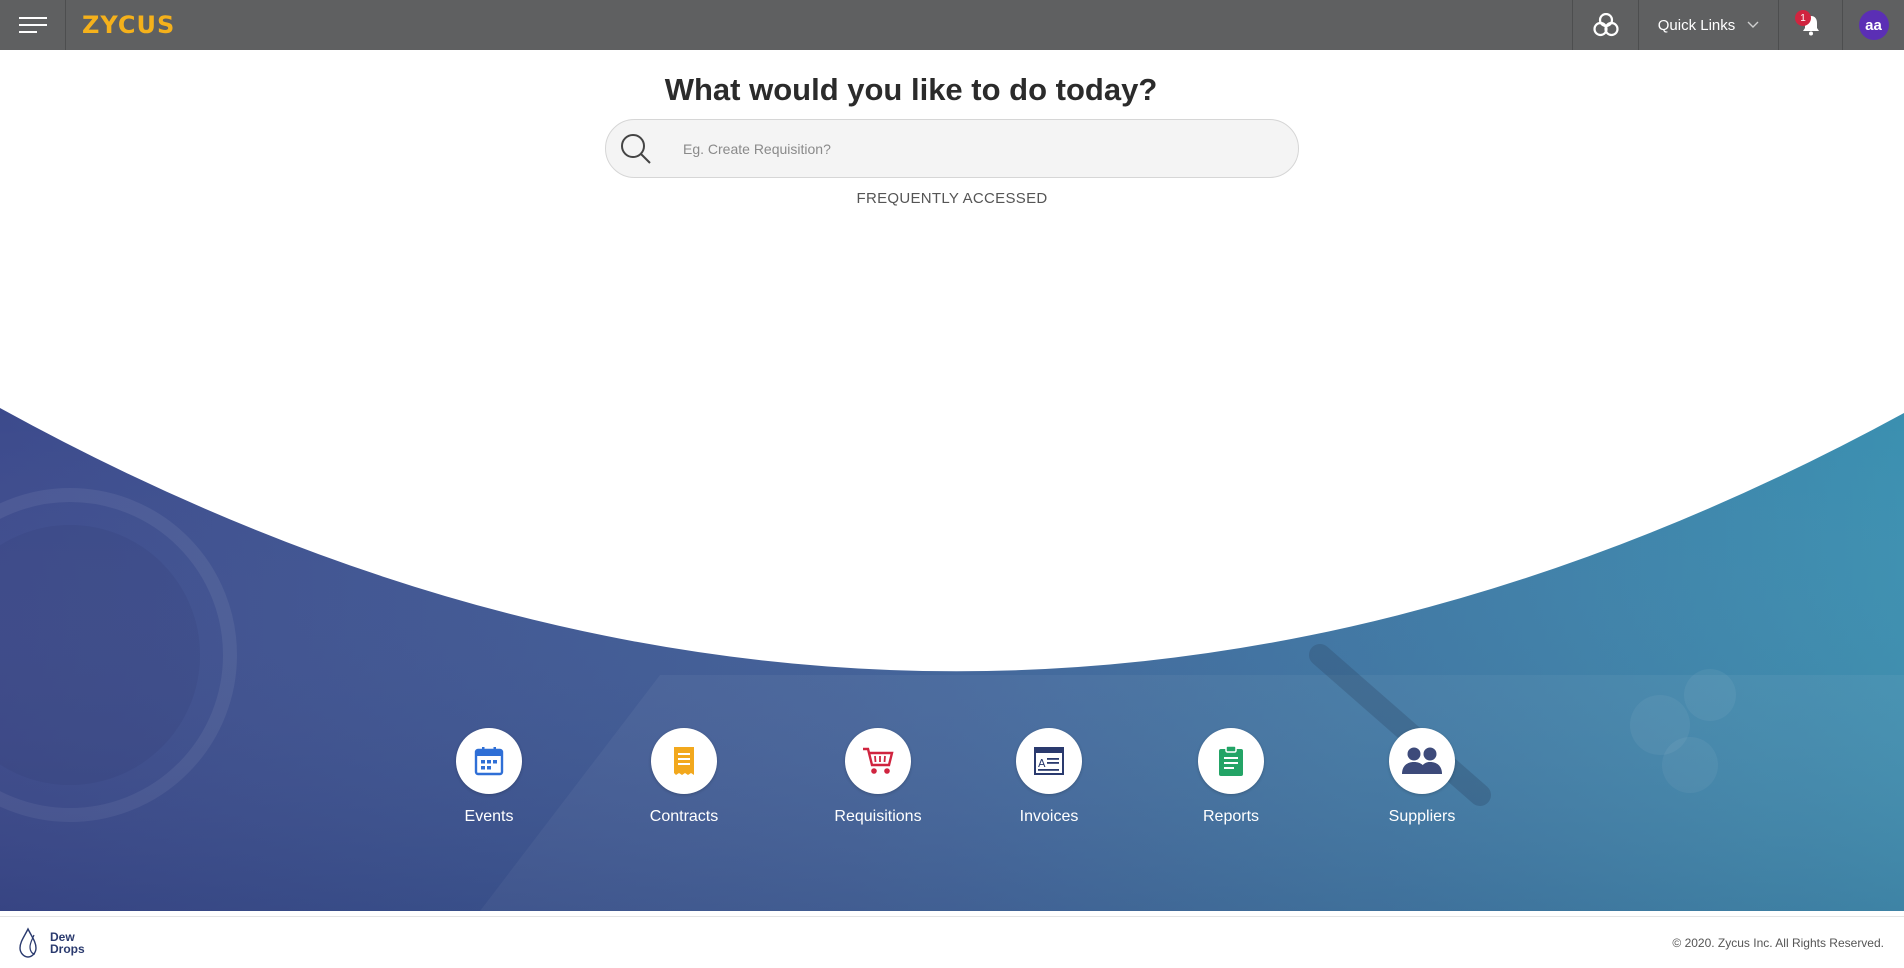 Image resolution: width=1904 pixels, height=968 pixels. I want to click on apps-switcher-button, so click(1605, 25).